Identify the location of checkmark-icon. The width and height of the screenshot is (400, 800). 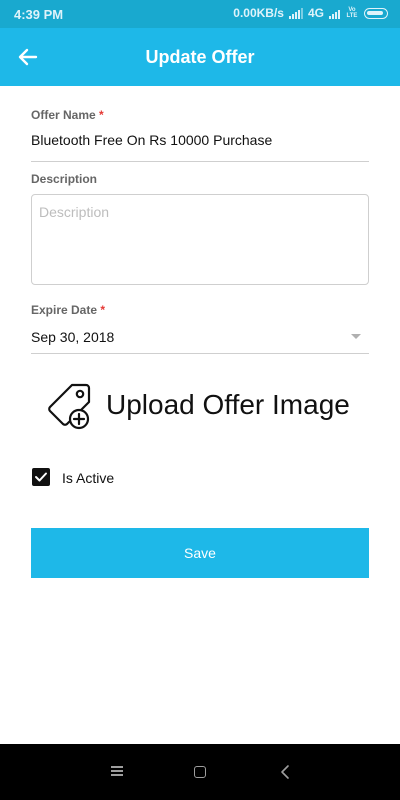
(41, 477).